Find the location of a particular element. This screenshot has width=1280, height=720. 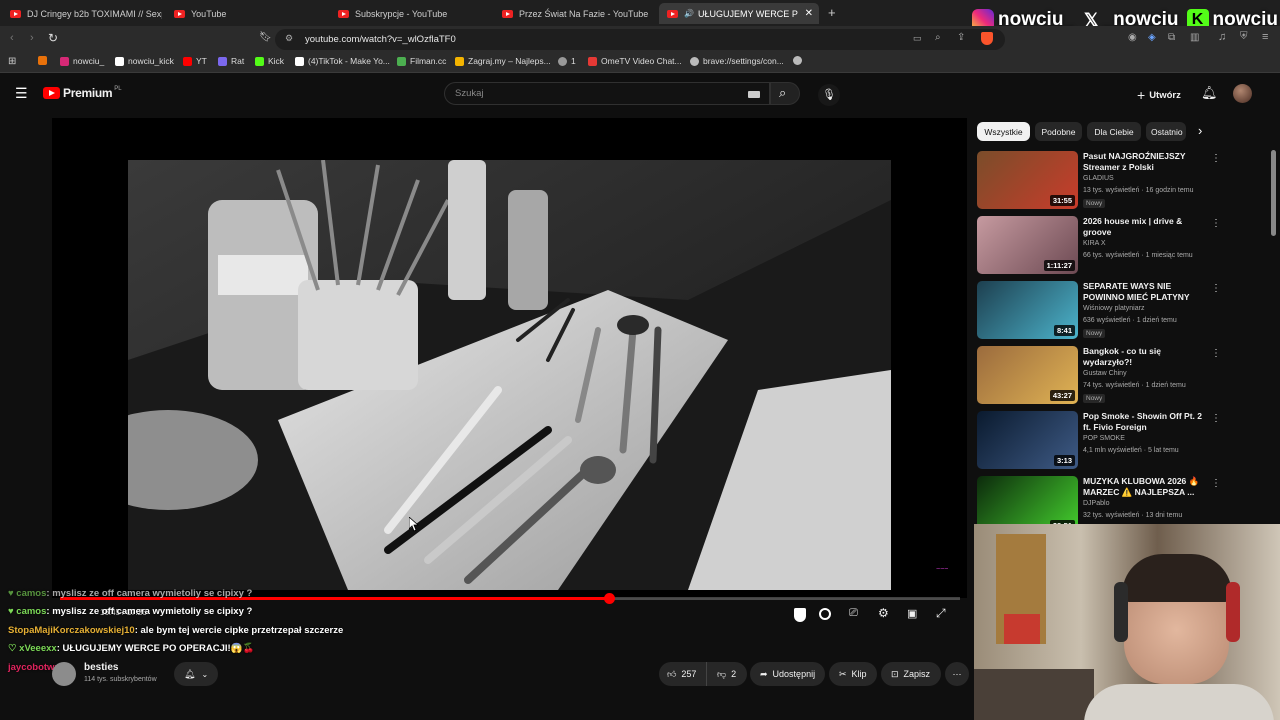

menu-icon: ≡ is located at coordinates (1265, 37).